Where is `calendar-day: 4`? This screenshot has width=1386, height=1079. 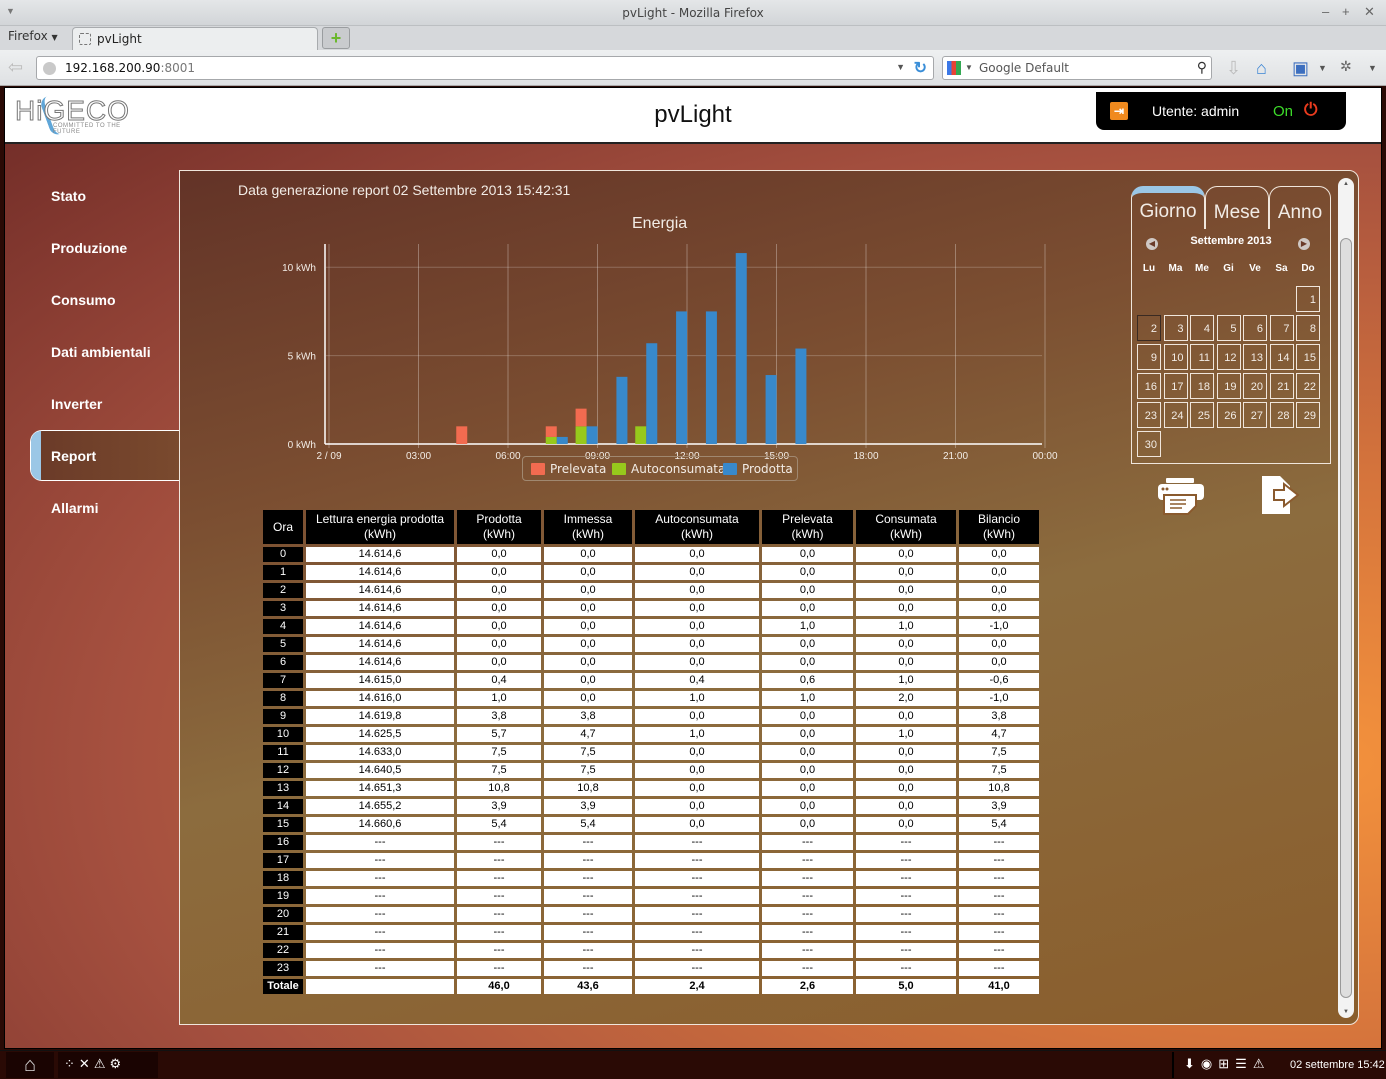 calendar-day: 4 is located at coordinates (1202, 328).